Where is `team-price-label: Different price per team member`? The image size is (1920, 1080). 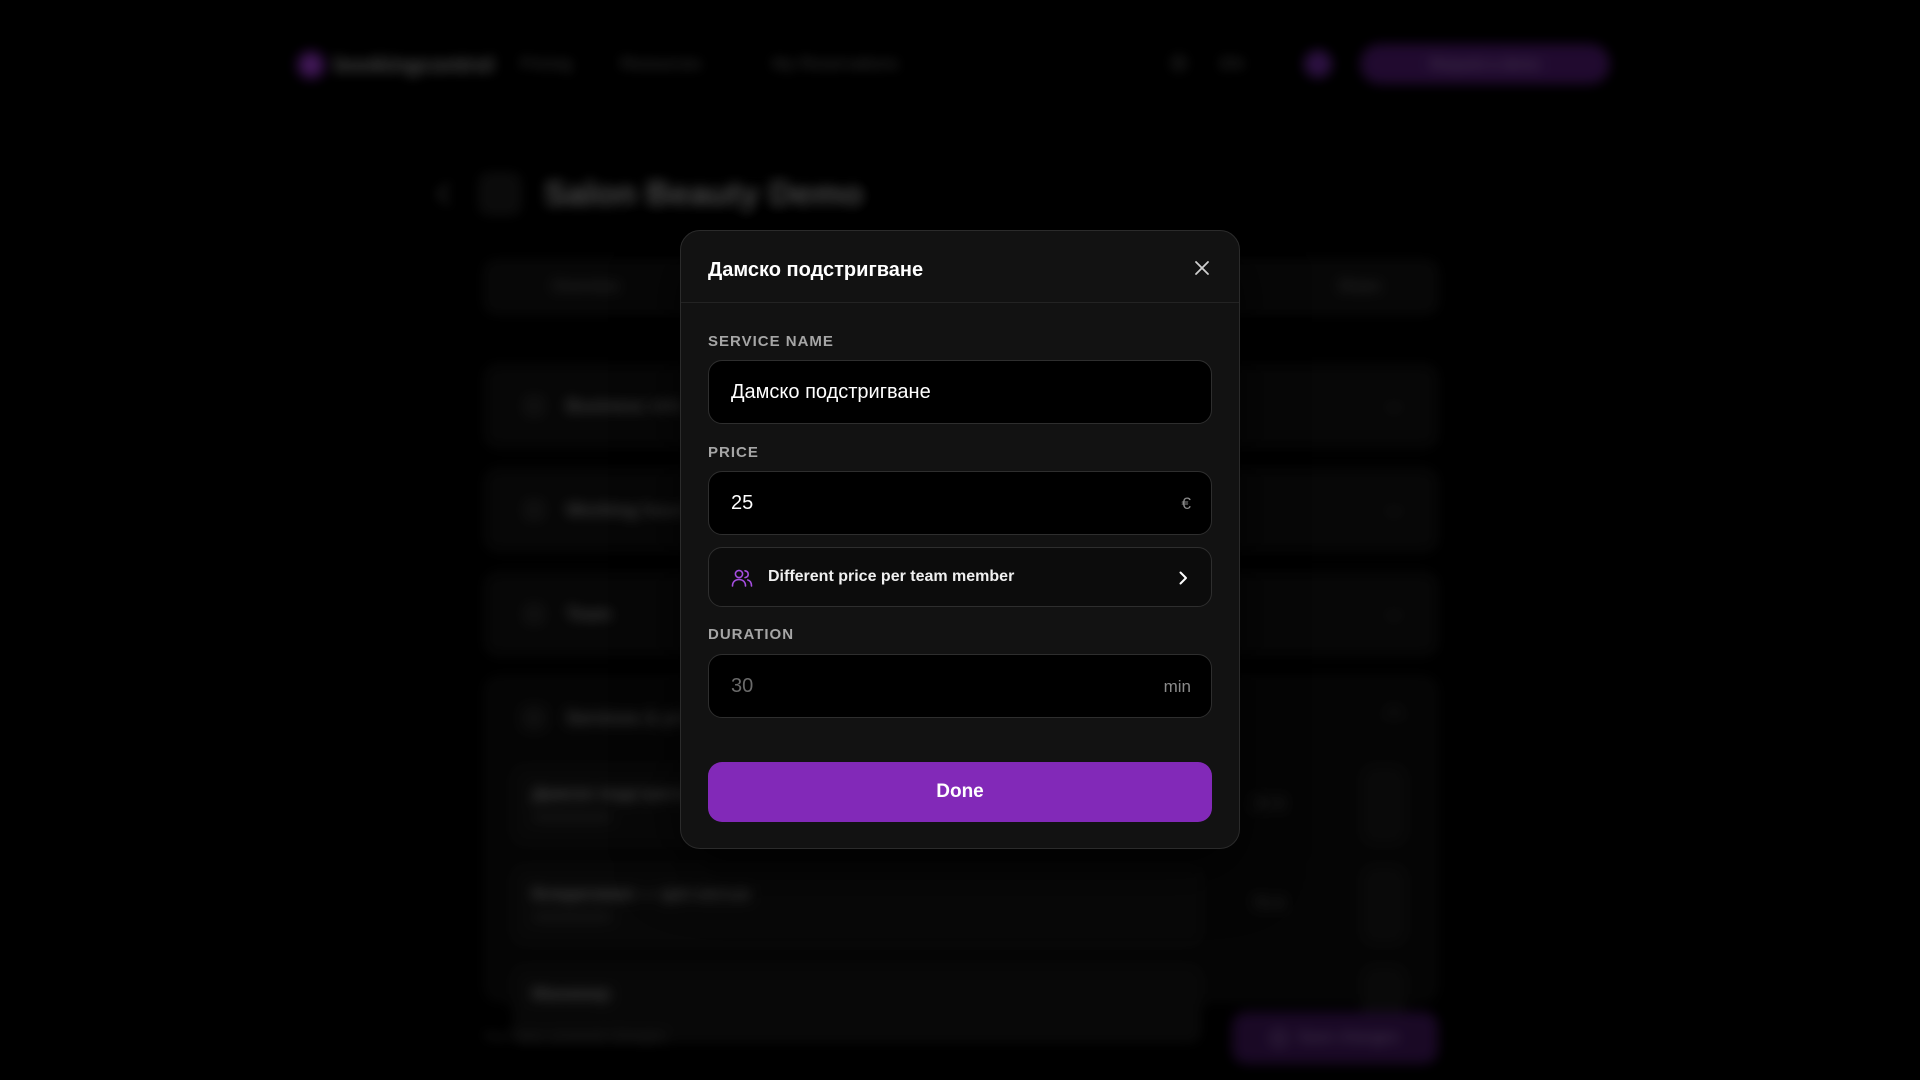
team-price-label: Different price per team member is located at coordinates (891, 576).